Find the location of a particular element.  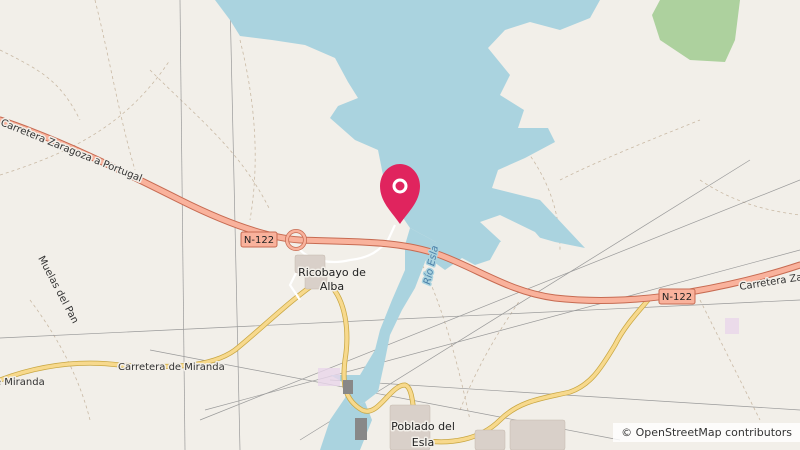

place-label-ricobayo: Ricobayo de is located at coordinates (332, 272).